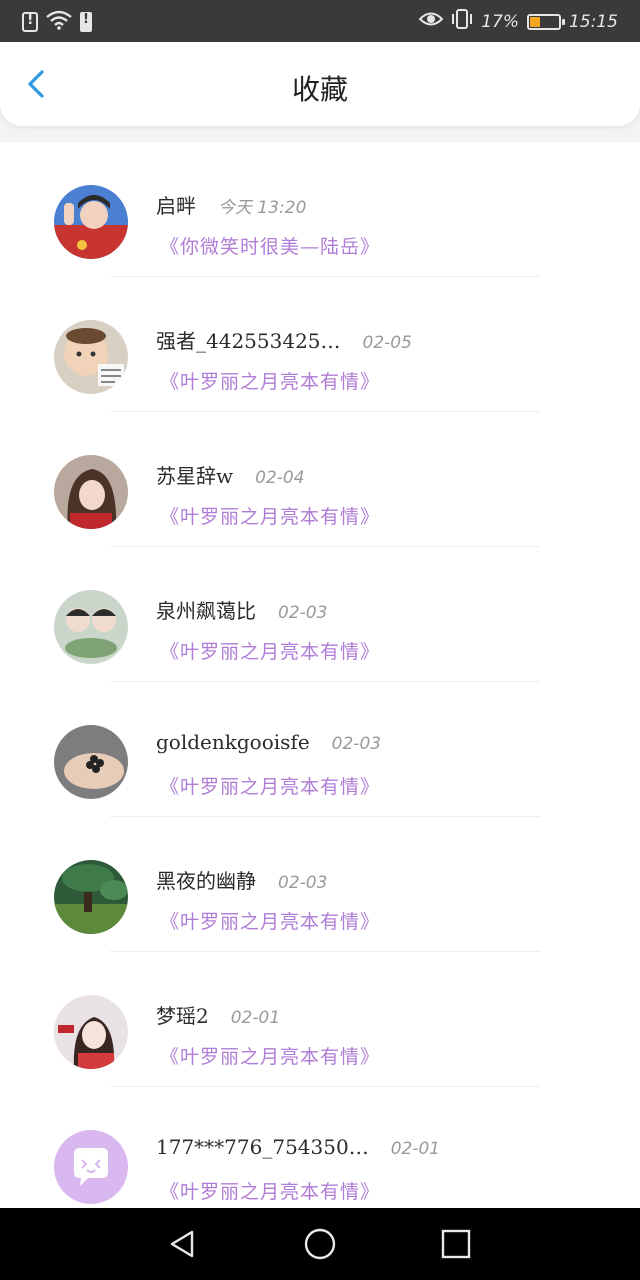 Image resolution: width=640 pixels, height=1280 pixels. I want to click on vibrate-icon, so click(462, 21).